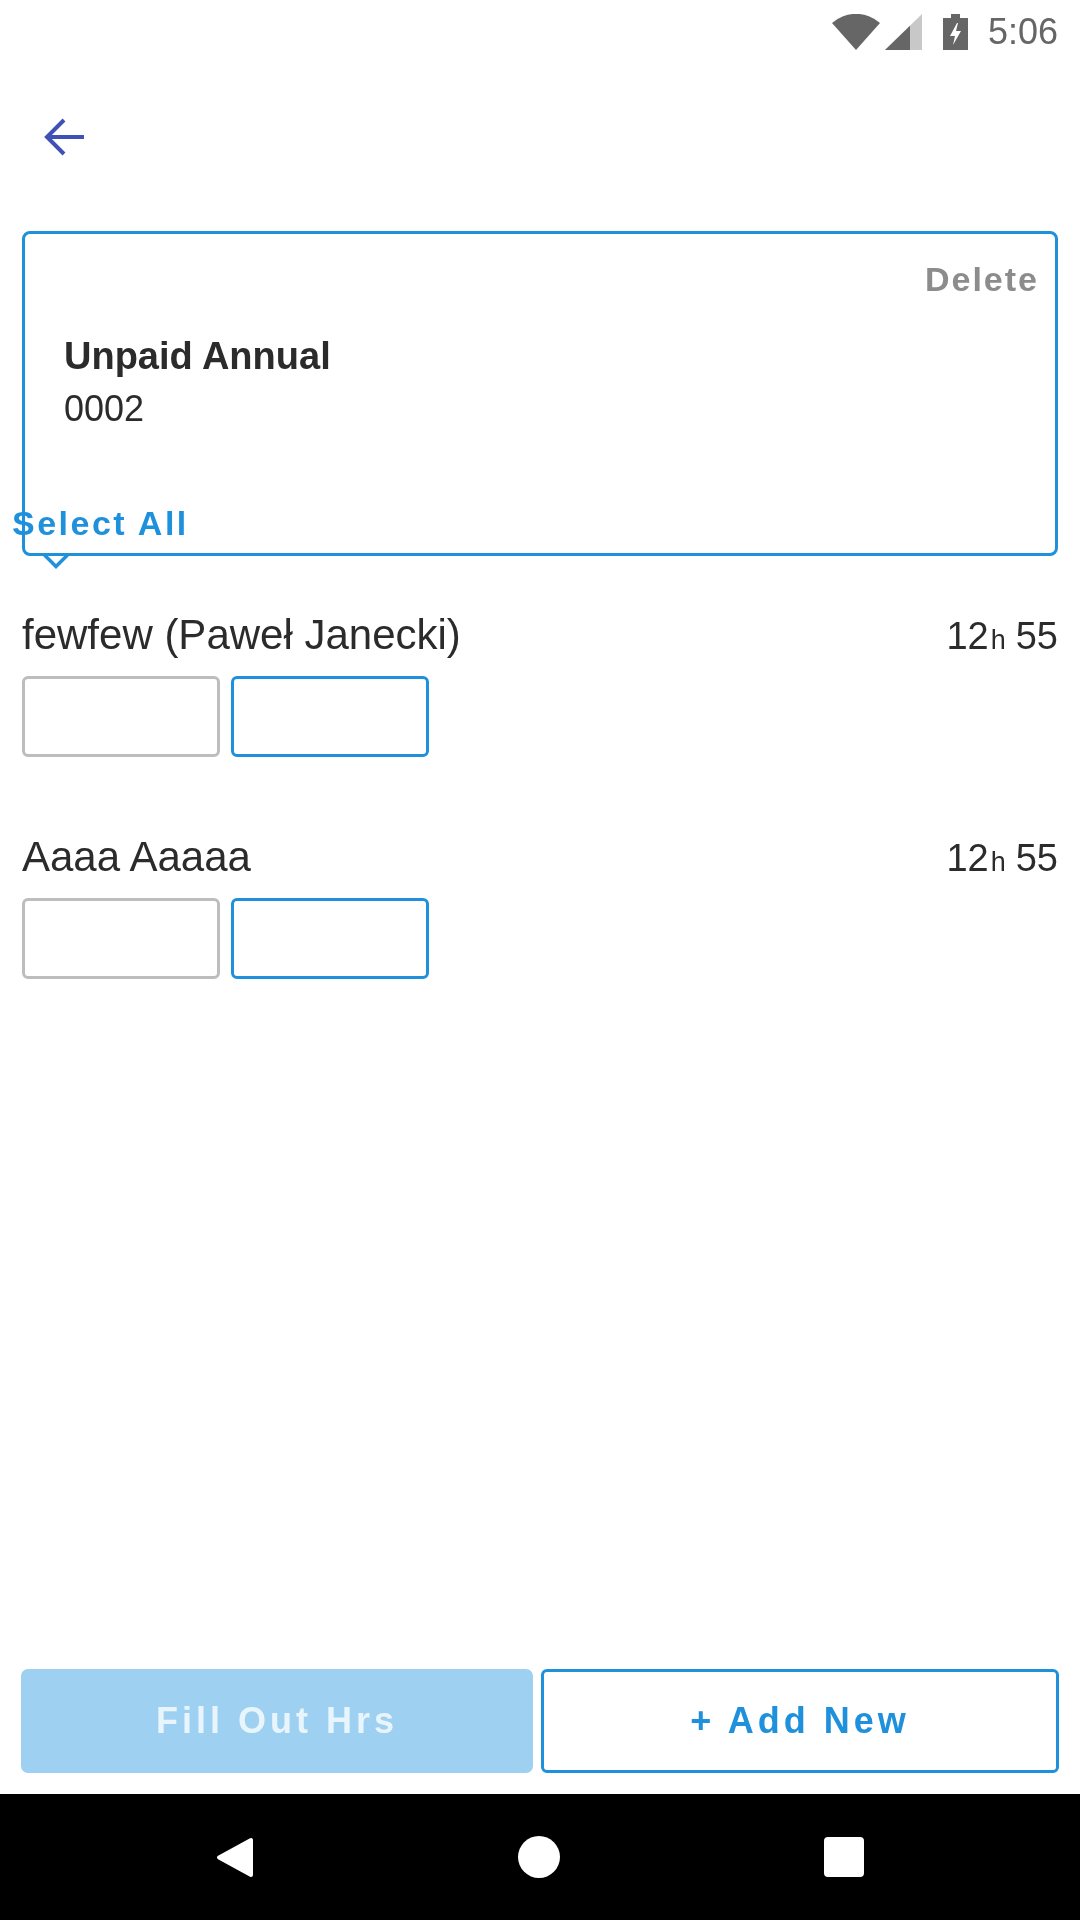 This screenshot has height=1920, width=1080. What do you see at coordinates (136, 857) in the screenshot?
I see `entry-name: Aaaa Aaaaa` at bounding box center [136, 857].